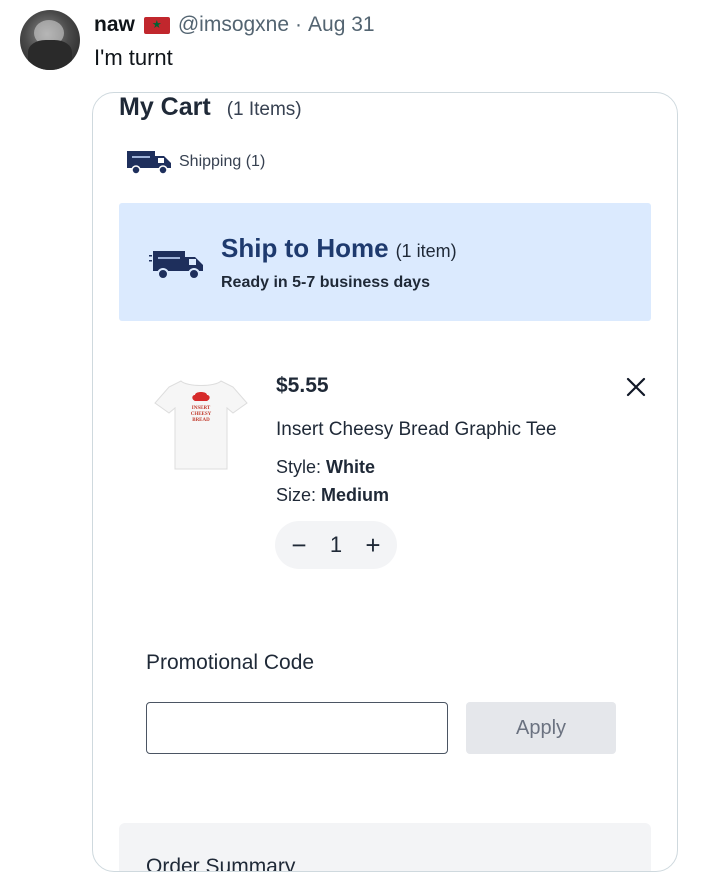  What do you see at coordinates (385, 847) in the screenshot?
I see `order-summary-panel: Order Summary` at bounding box center [385, 847].